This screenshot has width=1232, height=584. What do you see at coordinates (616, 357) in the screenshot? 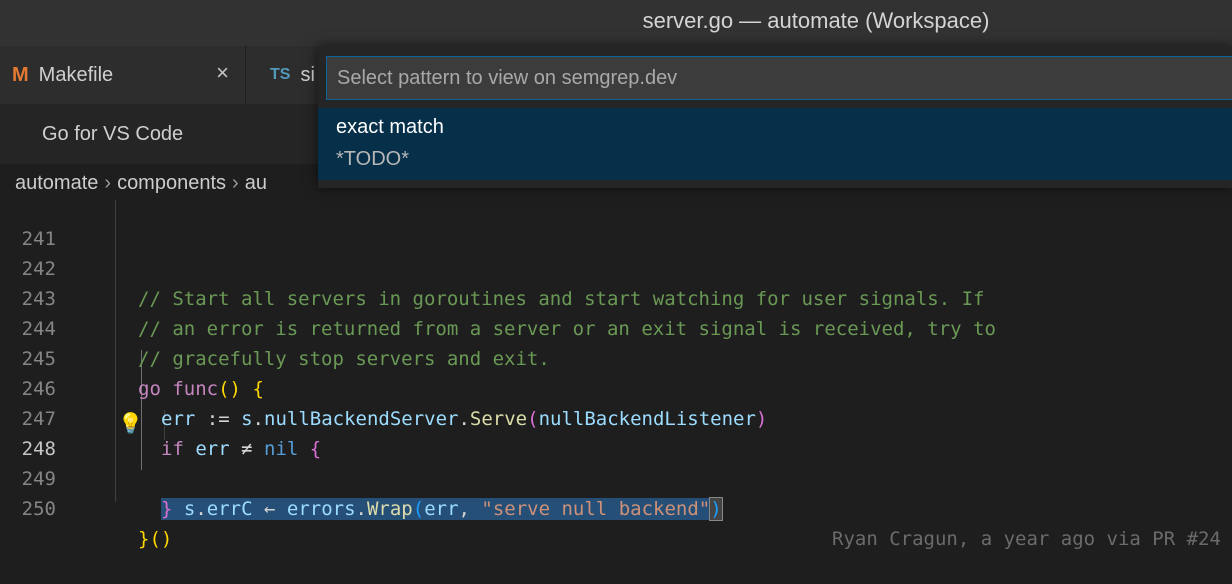
I see `code-line: 245 go func() {` at bounding box center [616, 357].